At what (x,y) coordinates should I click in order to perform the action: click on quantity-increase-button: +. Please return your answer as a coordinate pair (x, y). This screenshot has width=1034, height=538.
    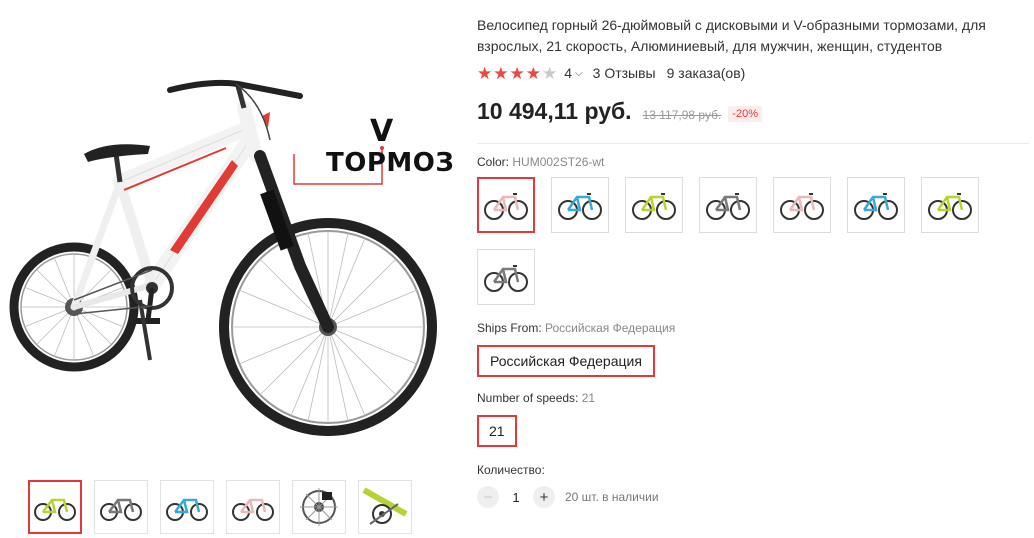
    Looking at the image, I should click on (544, 497).